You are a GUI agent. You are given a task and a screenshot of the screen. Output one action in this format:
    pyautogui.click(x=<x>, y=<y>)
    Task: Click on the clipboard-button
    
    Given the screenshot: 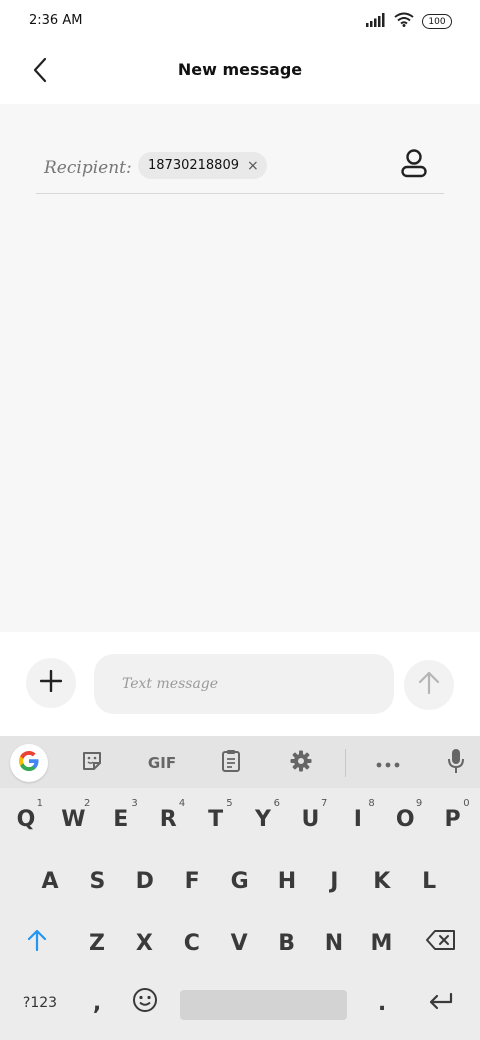 What is the action you would take?
    pyautogui.click(x=231, y=763)
    